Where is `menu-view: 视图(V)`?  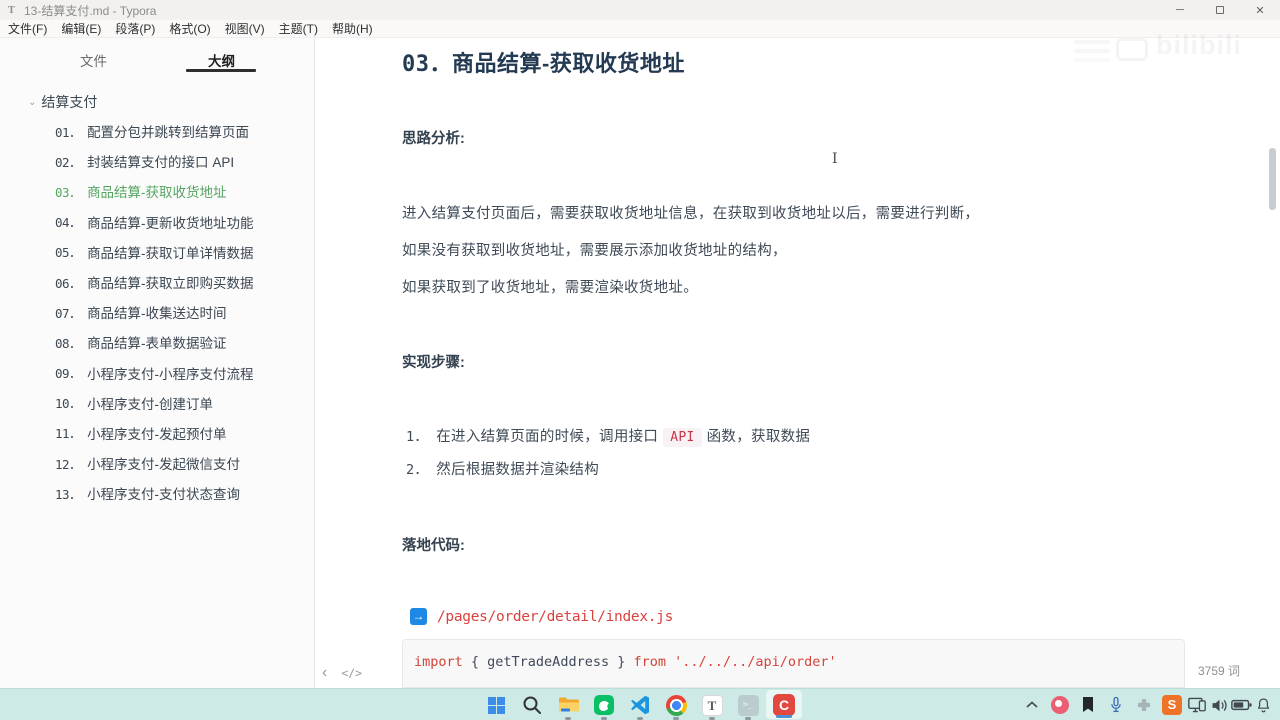
menu-view: 视图(V) is located at coordinates (249, 28).